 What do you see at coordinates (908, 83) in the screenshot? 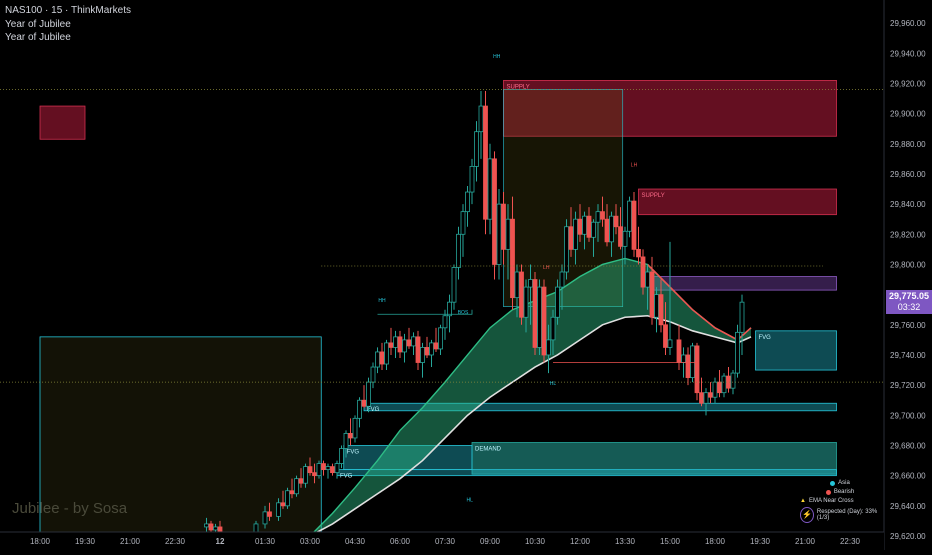
I see `y-tick-2: 29,920.00` at bounding box center [908, 83].